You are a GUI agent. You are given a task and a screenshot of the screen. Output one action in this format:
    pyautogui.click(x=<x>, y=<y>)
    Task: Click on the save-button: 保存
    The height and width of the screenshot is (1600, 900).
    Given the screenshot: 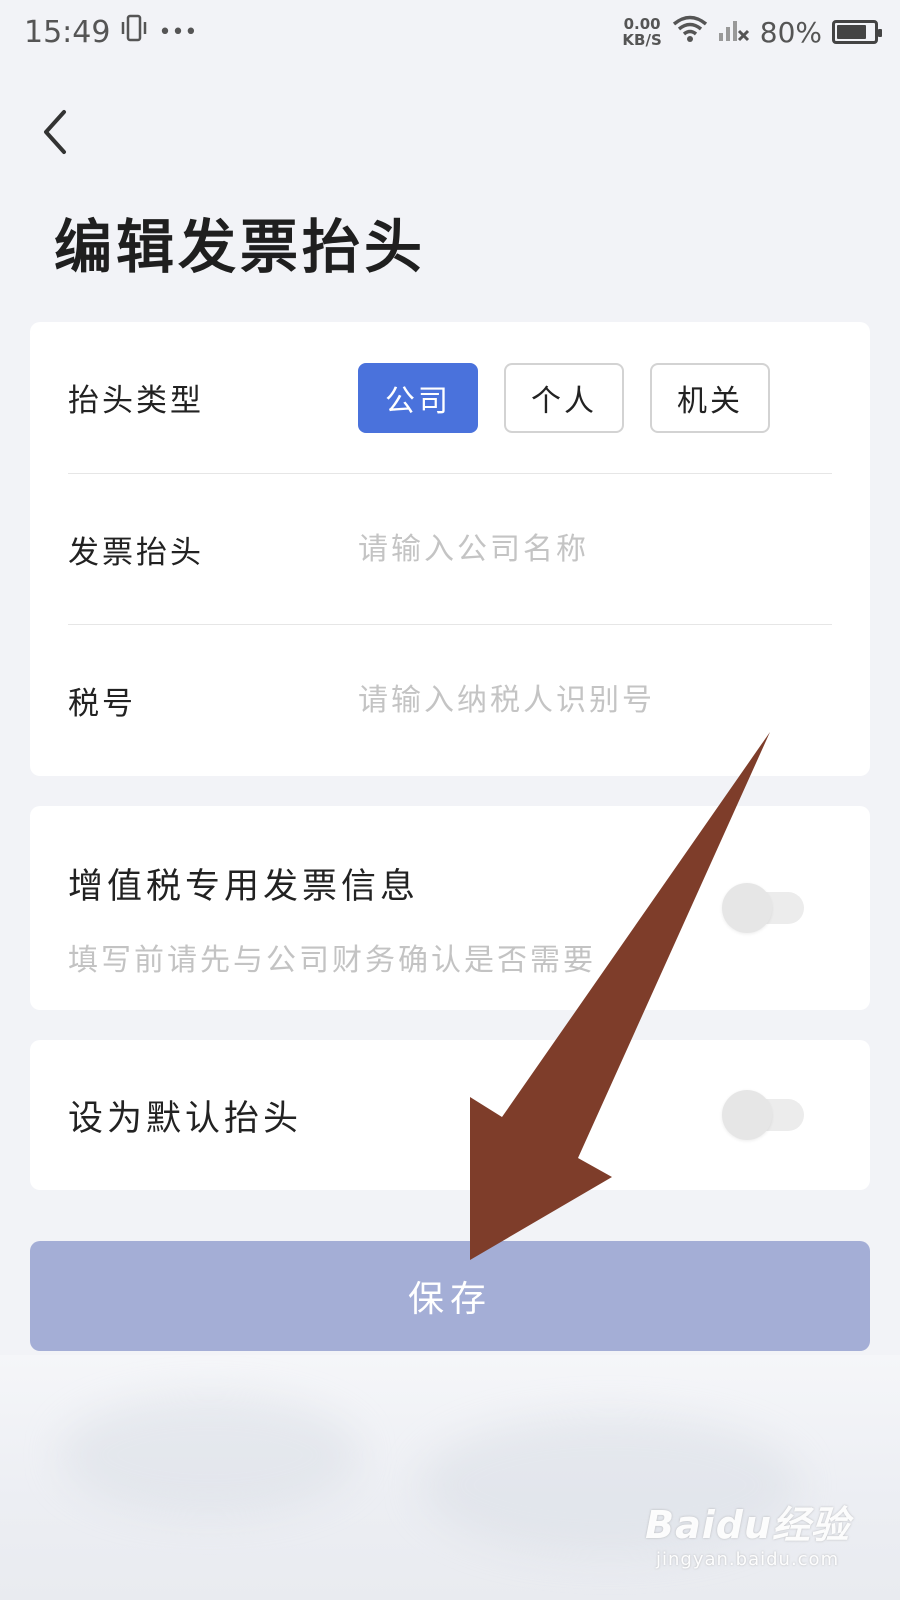 What is the action you would take?
    pyautogui.click(x=450, y=1296)
    